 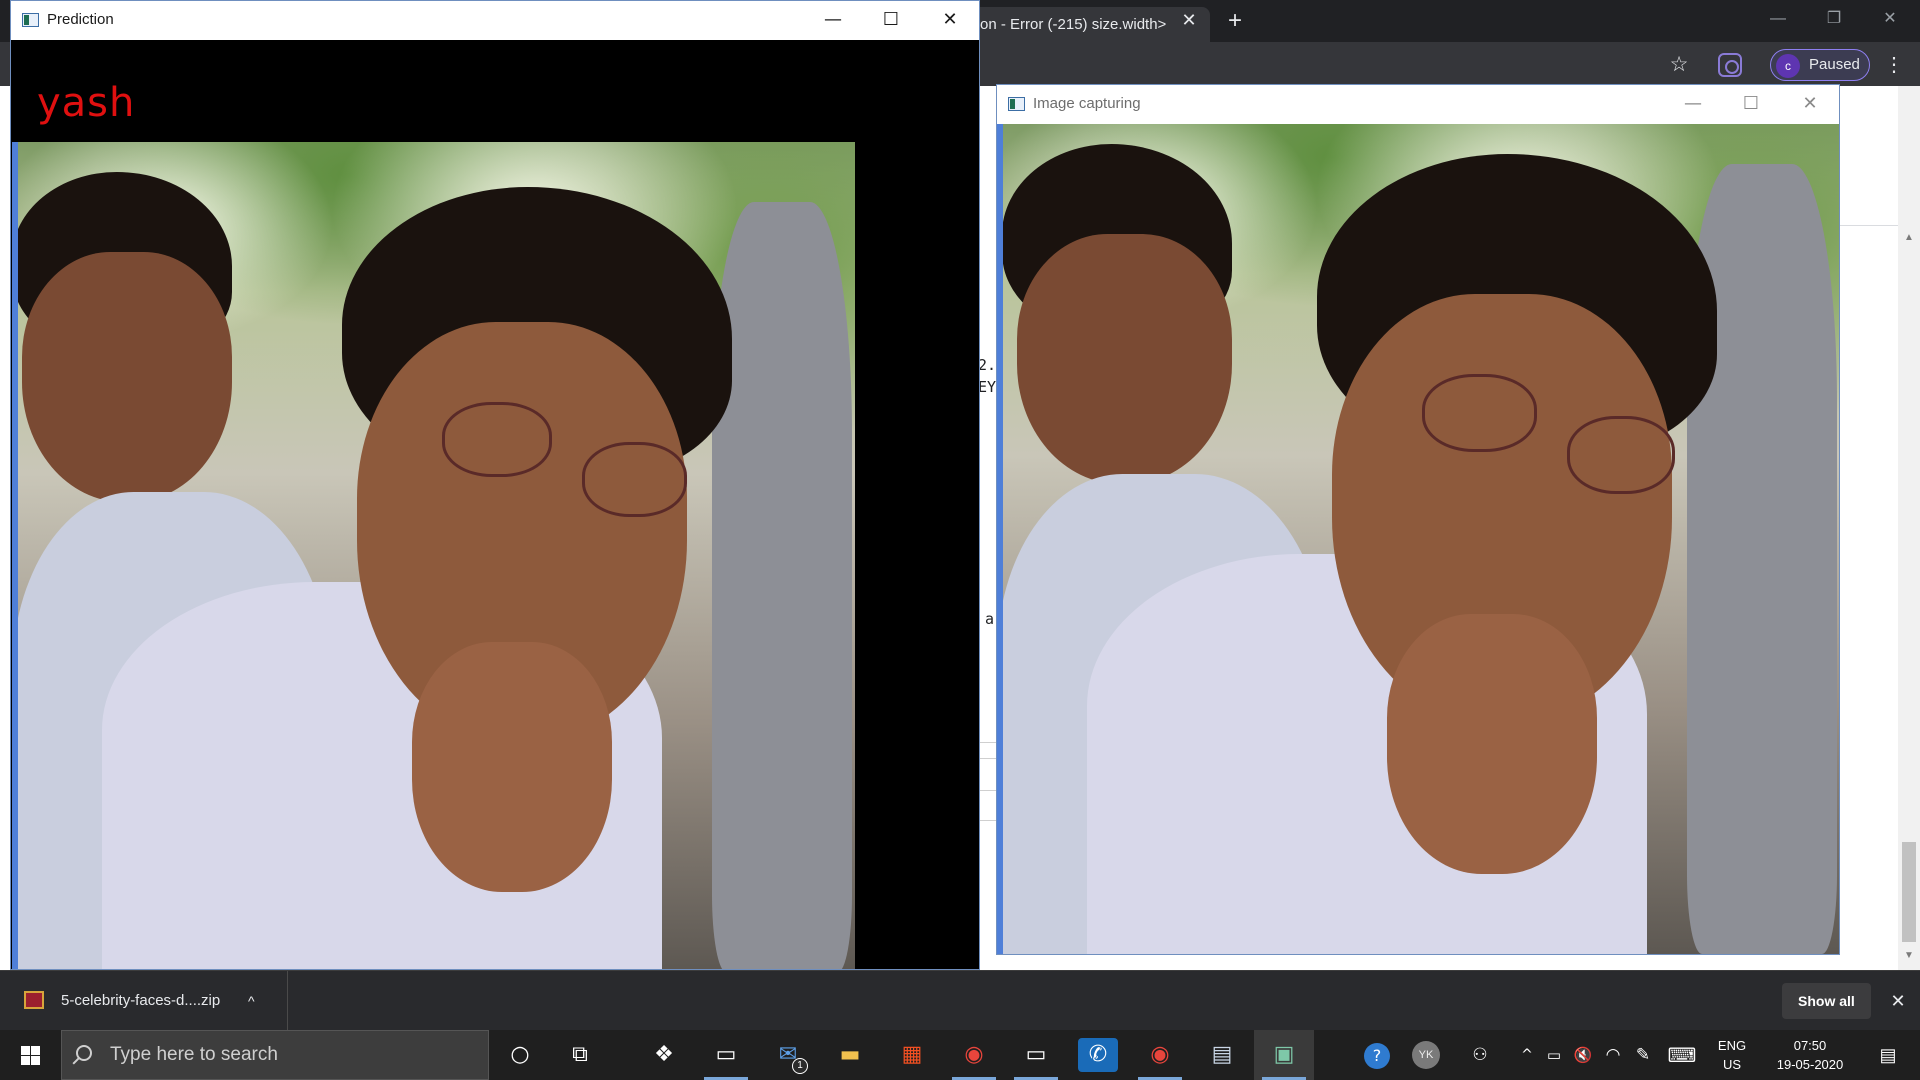 I want to click on show-hidden-icons-icon: ^, so click(x=1527, y=1055).